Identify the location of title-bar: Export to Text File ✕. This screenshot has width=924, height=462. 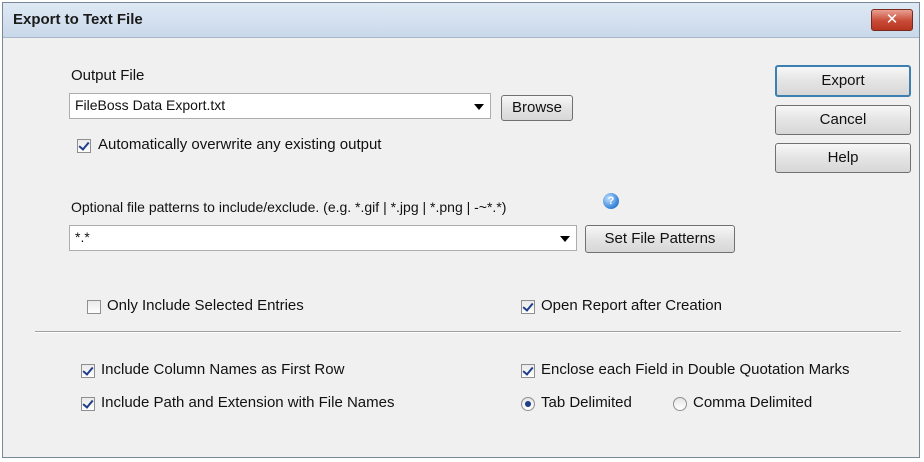
(461, 20).